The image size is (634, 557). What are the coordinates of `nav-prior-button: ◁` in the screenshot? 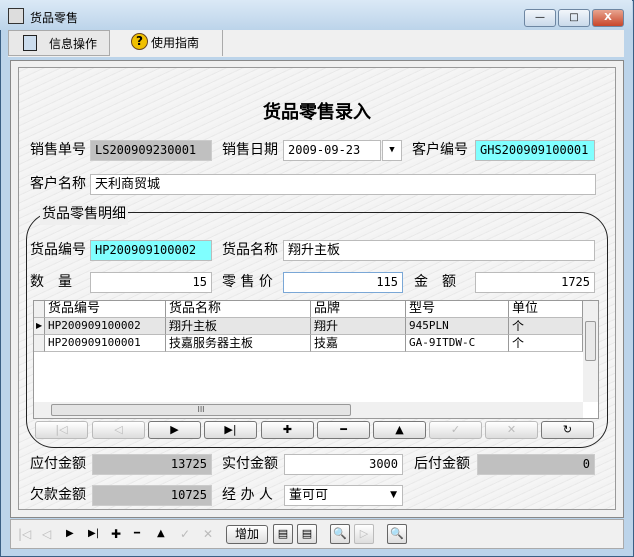 It's located at (118, 430).